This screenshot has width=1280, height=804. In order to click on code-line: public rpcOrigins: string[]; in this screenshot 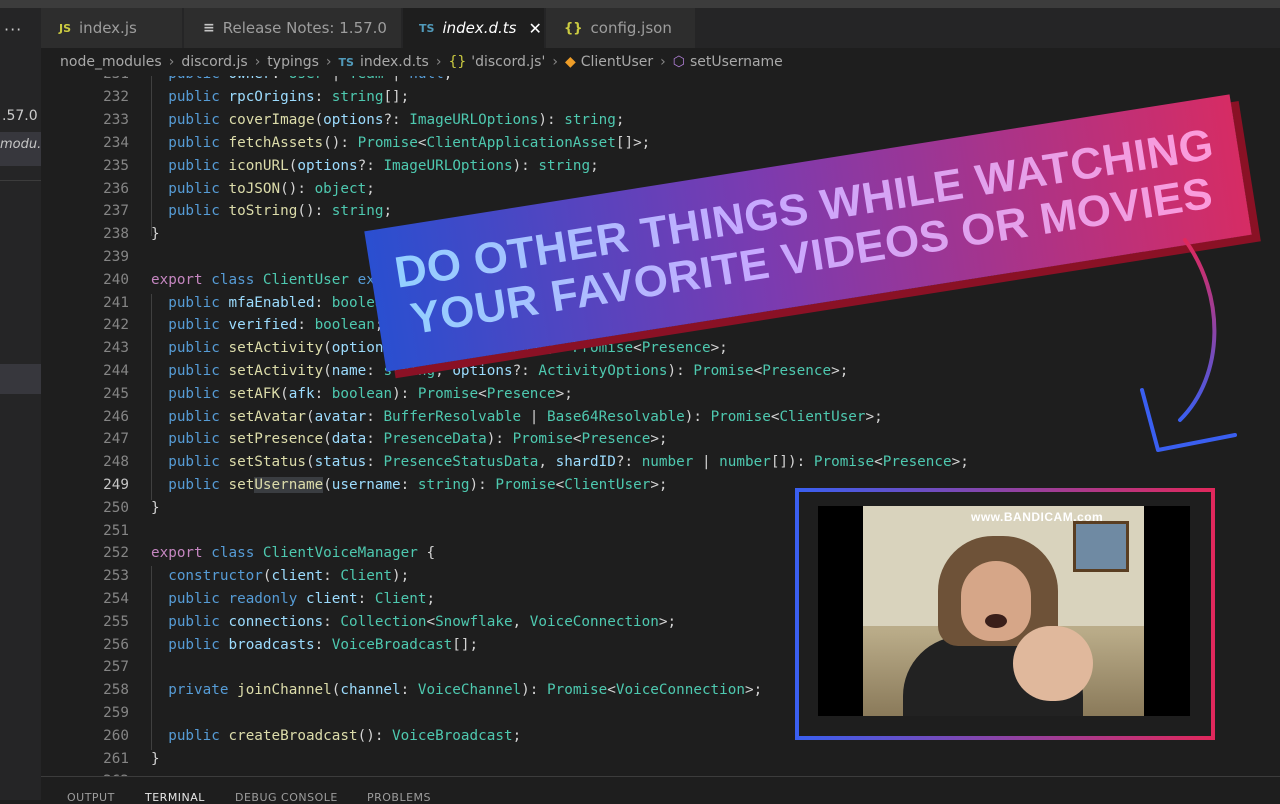, I will do `click(289, 97)`.